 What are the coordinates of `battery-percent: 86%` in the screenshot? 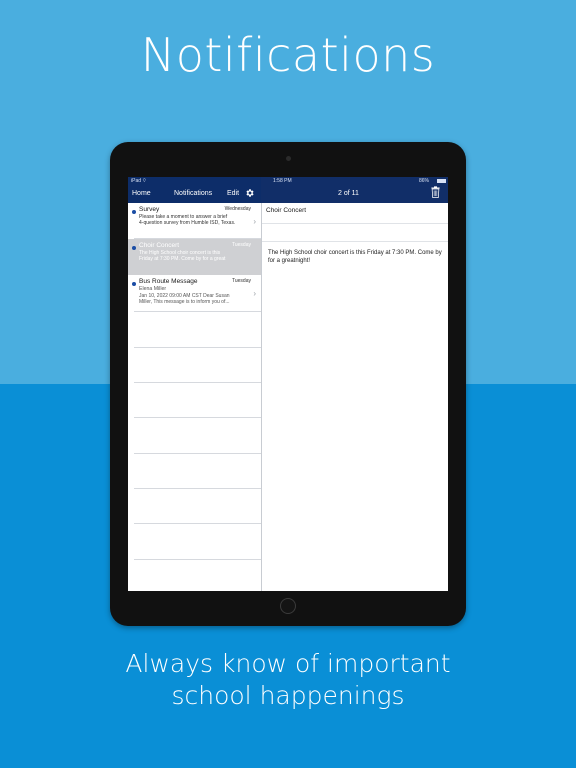 It's located at (424, 181).